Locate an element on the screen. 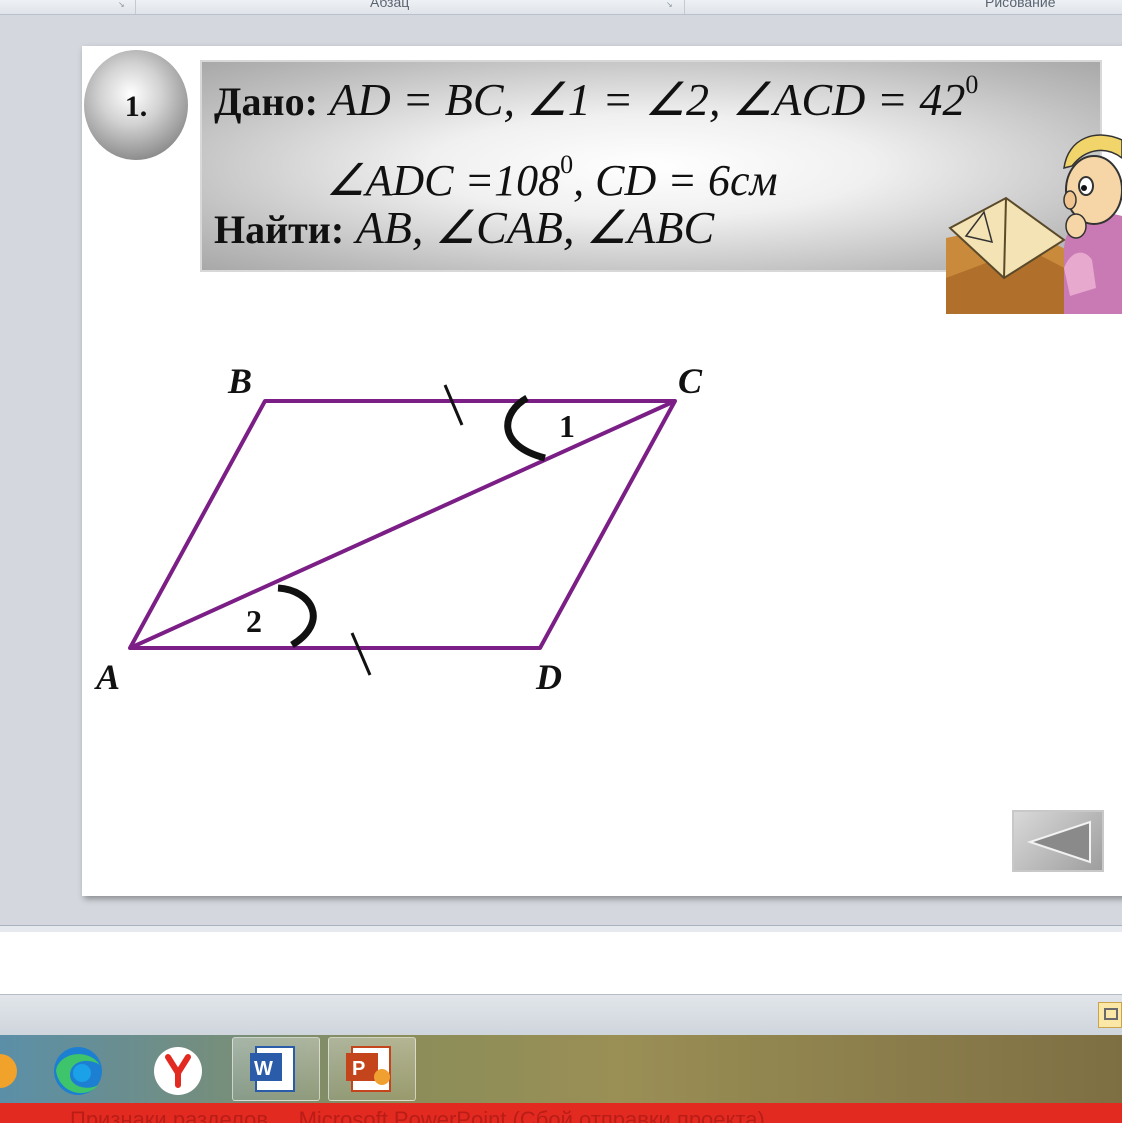 This screenshot has width=1122, height=1123. task-number: 1. is located at coordinates (136, 106).